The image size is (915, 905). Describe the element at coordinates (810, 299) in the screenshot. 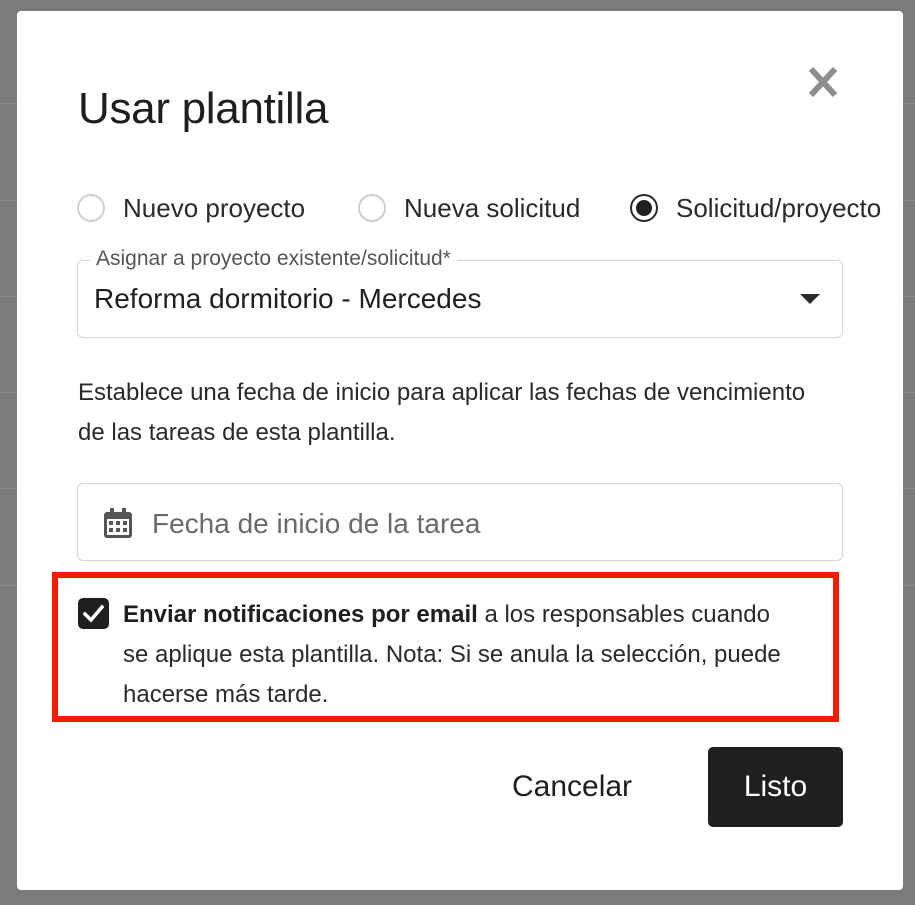

I see `caret-down-icon` at that location.